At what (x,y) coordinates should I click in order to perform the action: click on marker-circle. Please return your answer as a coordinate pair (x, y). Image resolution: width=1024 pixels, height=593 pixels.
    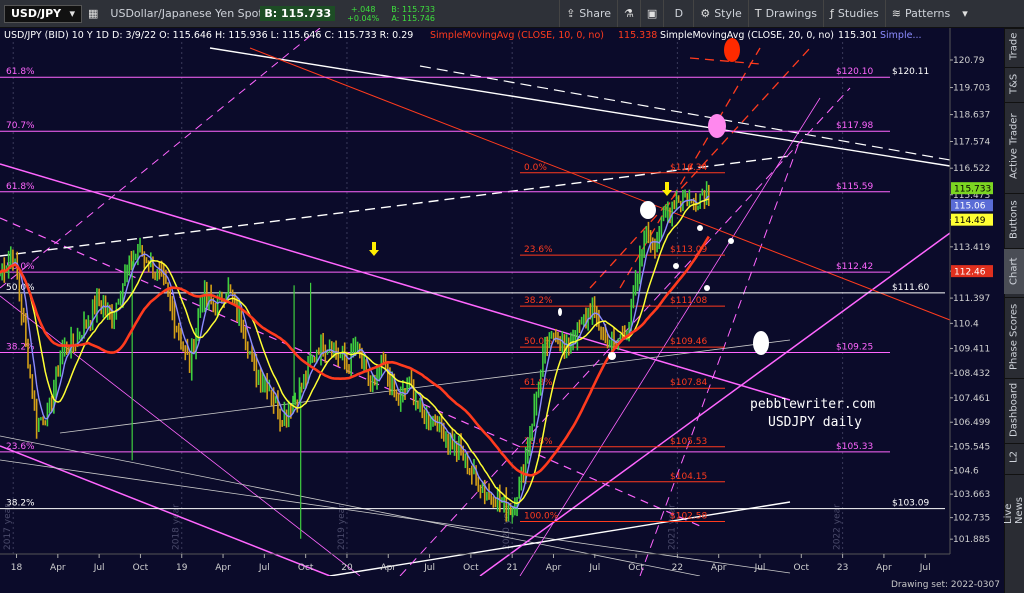
    Looking at the image, I should click on (648, 210).